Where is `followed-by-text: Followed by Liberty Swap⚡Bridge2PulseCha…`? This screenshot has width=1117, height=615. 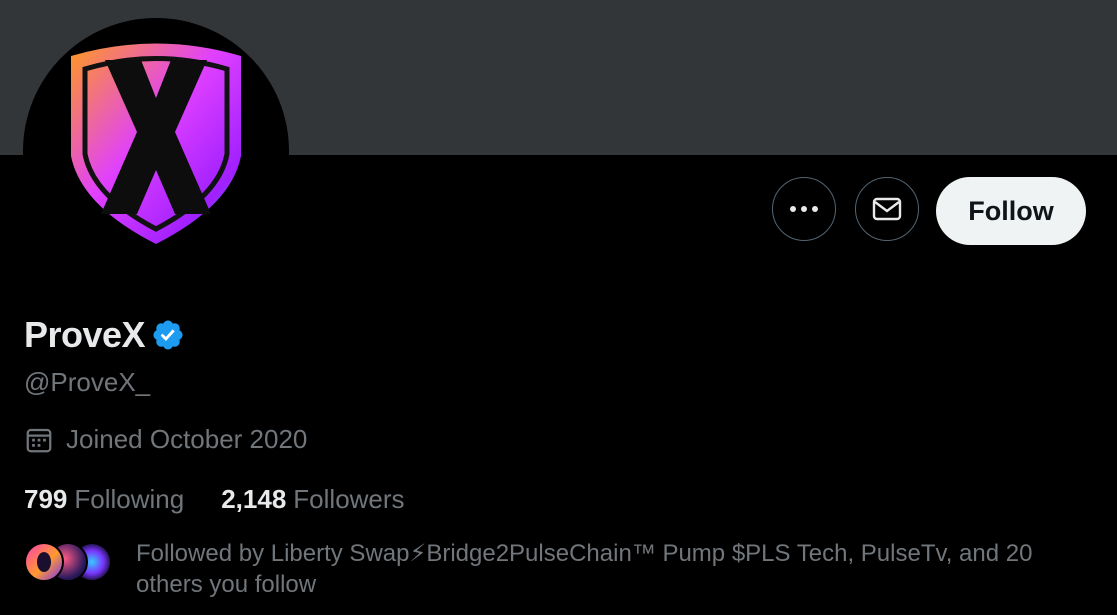
followed-by-text: Followed by Liberty Swap⚡Bridge2PulseCha… is located at coordinates (584, 569).